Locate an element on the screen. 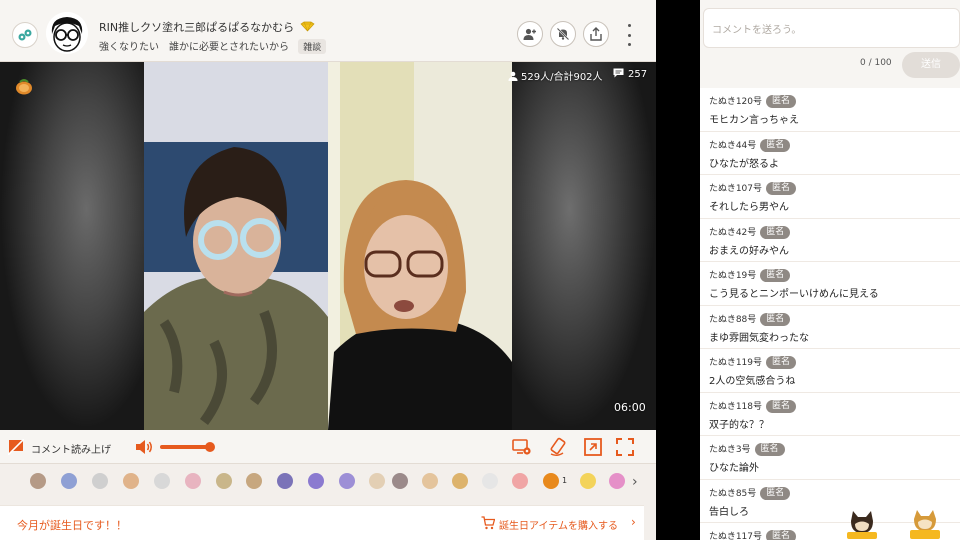  comment-text: それしたら男やん is located at coordinates (749, 207).